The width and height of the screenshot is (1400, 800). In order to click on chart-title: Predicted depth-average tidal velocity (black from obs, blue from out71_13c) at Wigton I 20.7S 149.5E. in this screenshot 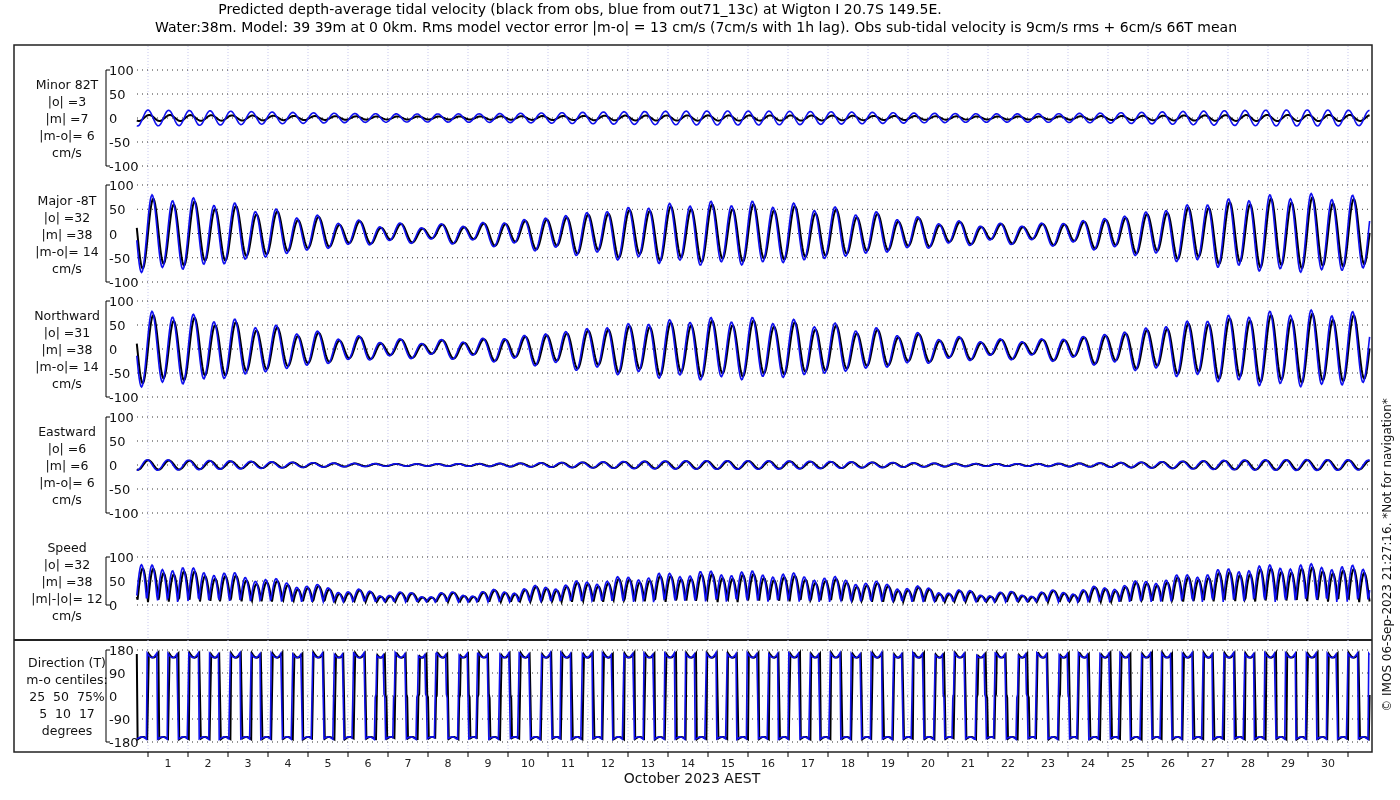, I will do `click(580, 9)`.